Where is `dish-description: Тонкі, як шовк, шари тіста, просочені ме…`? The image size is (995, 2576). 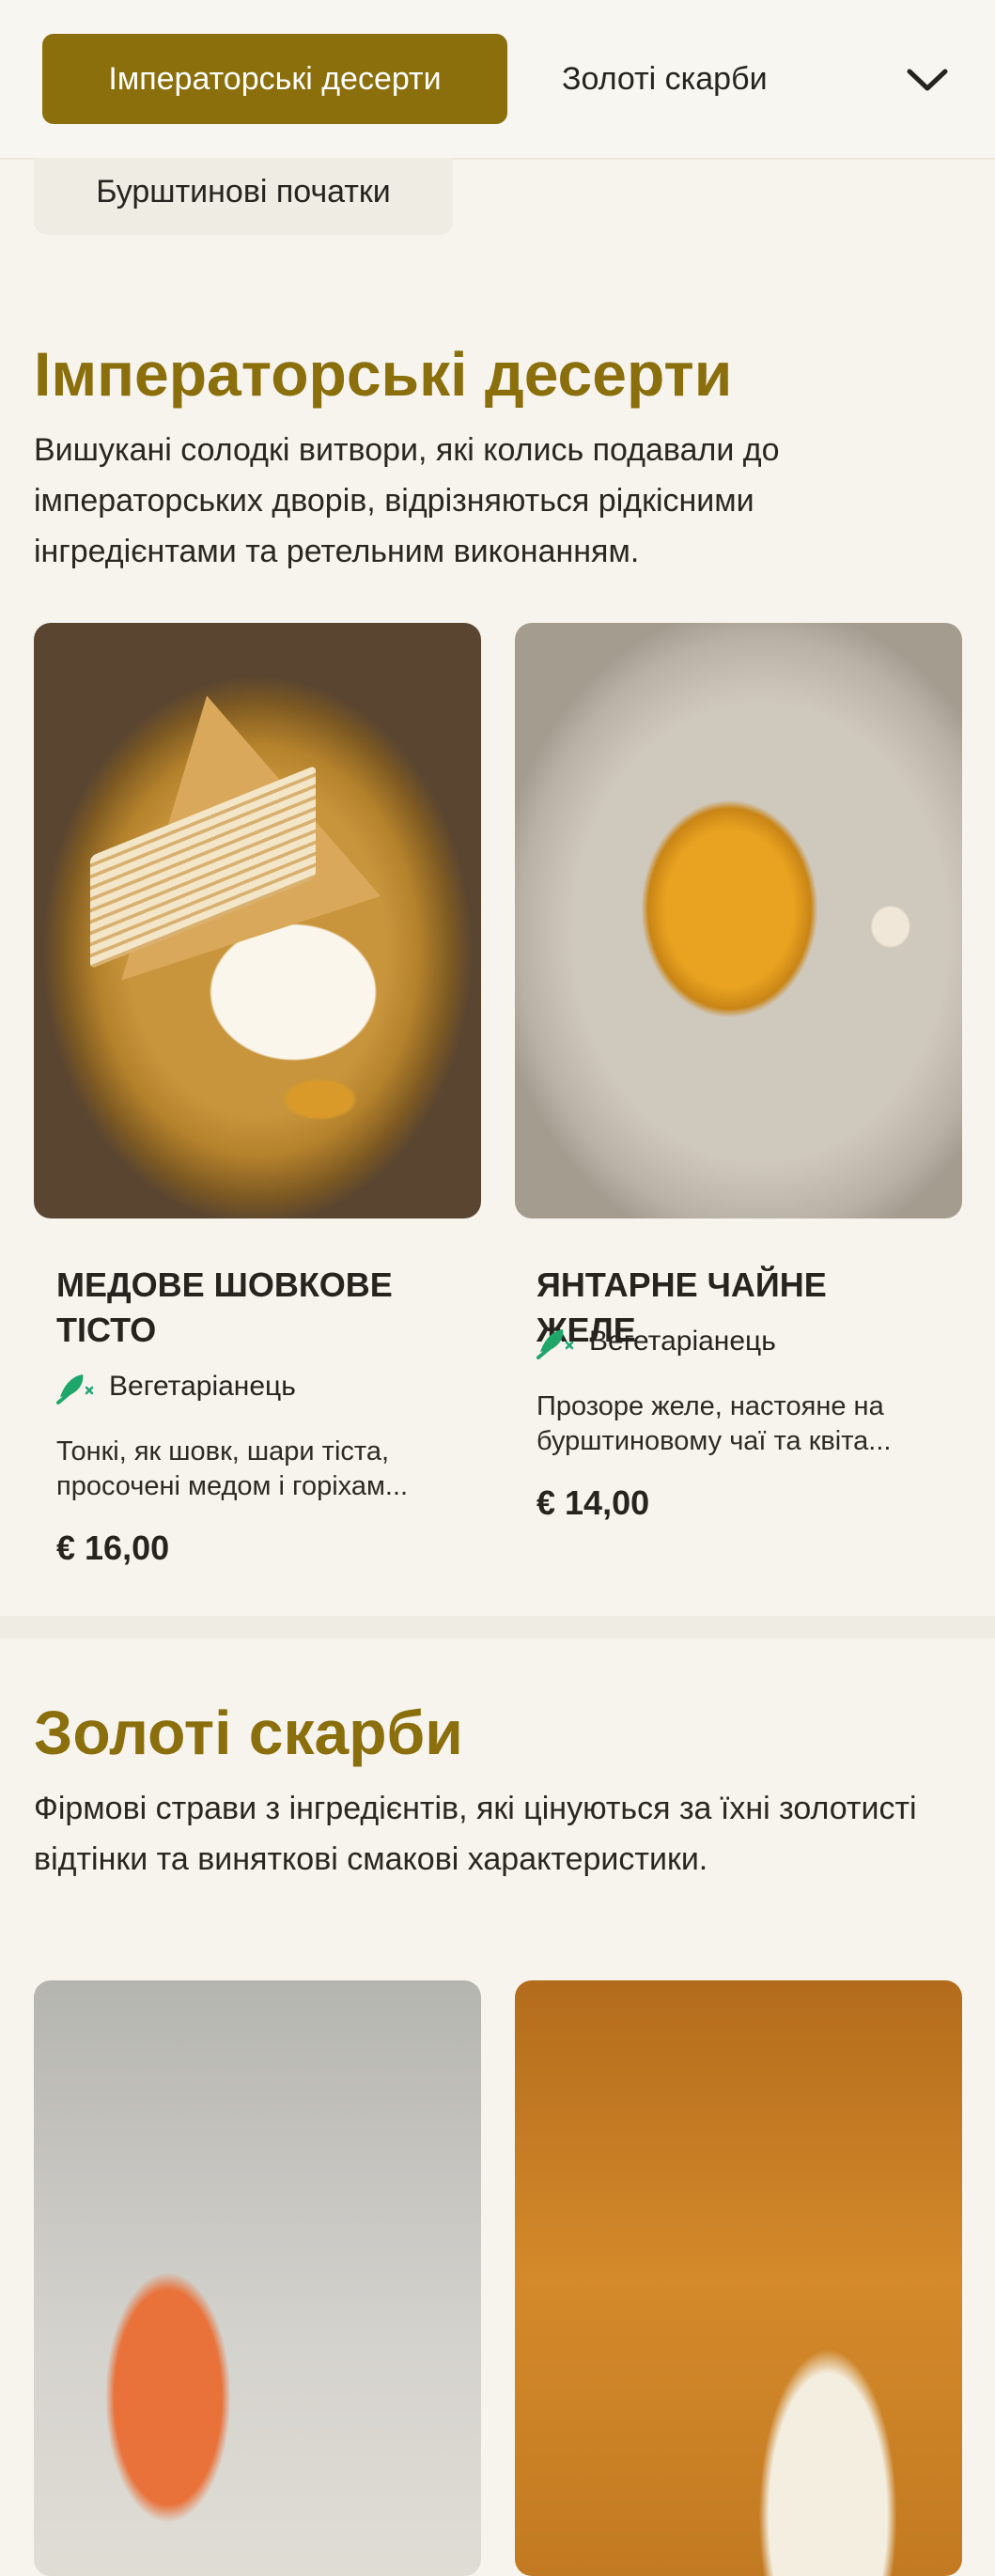 dish-description: Тонкі, як шовк, шари тіста, просочені ме… is located at coordinates (232, 1469).